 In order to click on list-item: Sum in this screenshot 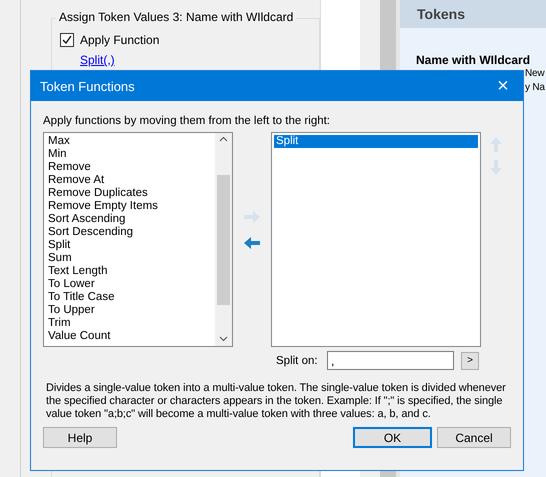, I will do `click(129, 258)`.